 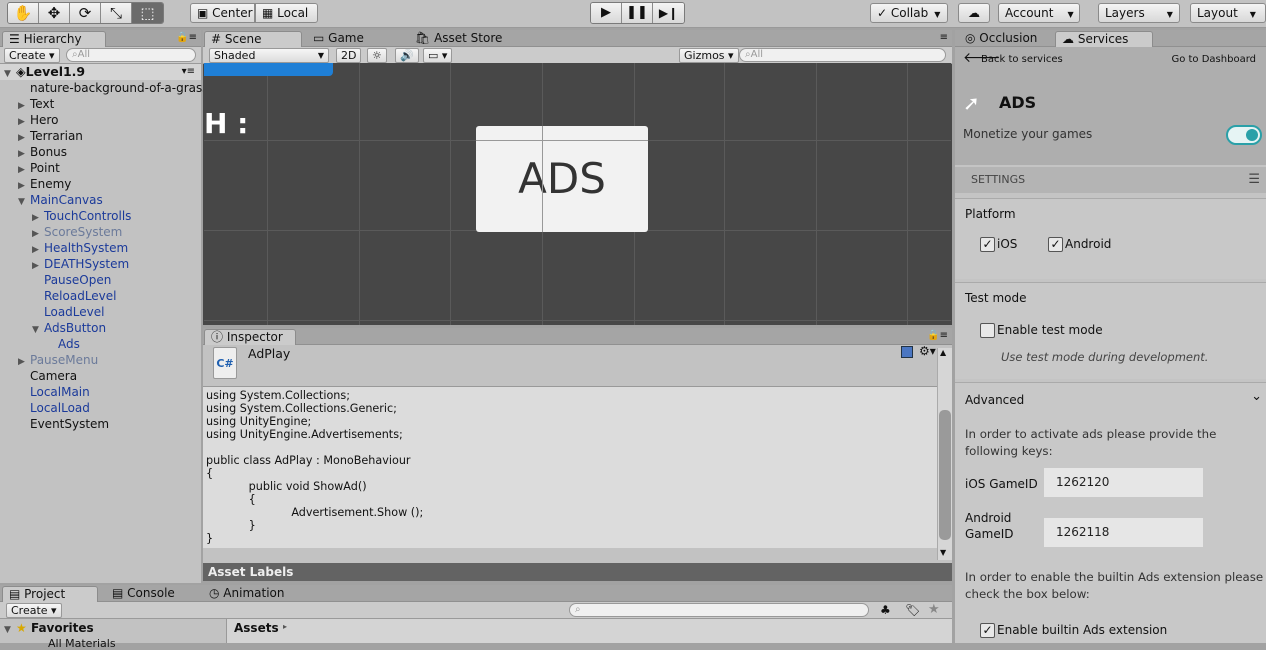 What do you see at coordinates (989, 526) in the screenshot?
I see `android-gameid-label: Android GameID` at bounding box center [989, 526].